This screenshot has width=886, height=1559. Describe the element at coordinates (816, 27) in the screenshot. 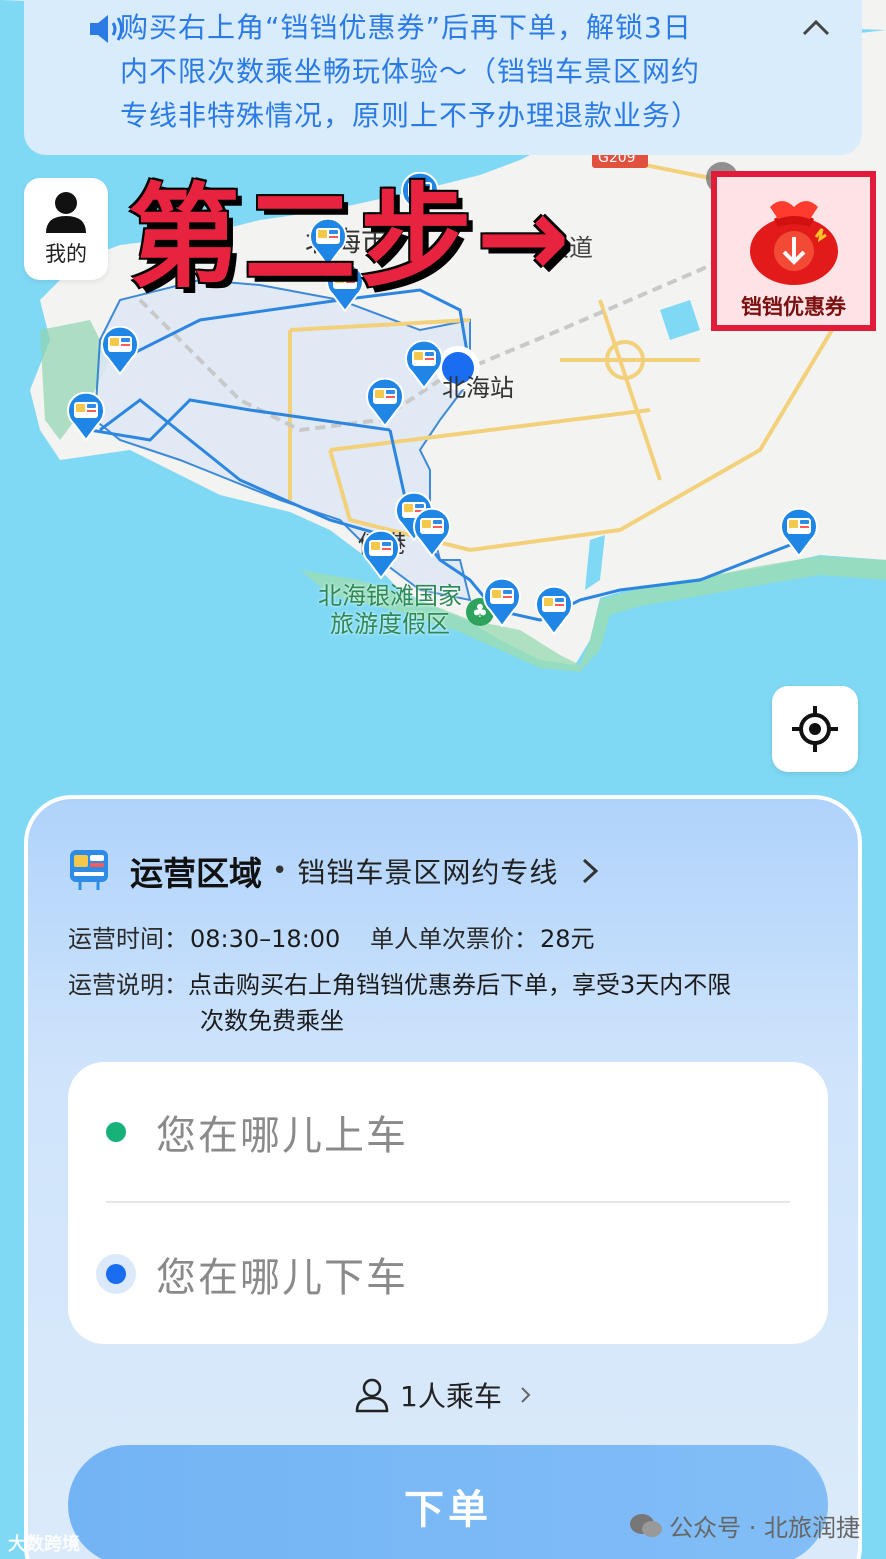

I see `chevron-up-icon` at that location.